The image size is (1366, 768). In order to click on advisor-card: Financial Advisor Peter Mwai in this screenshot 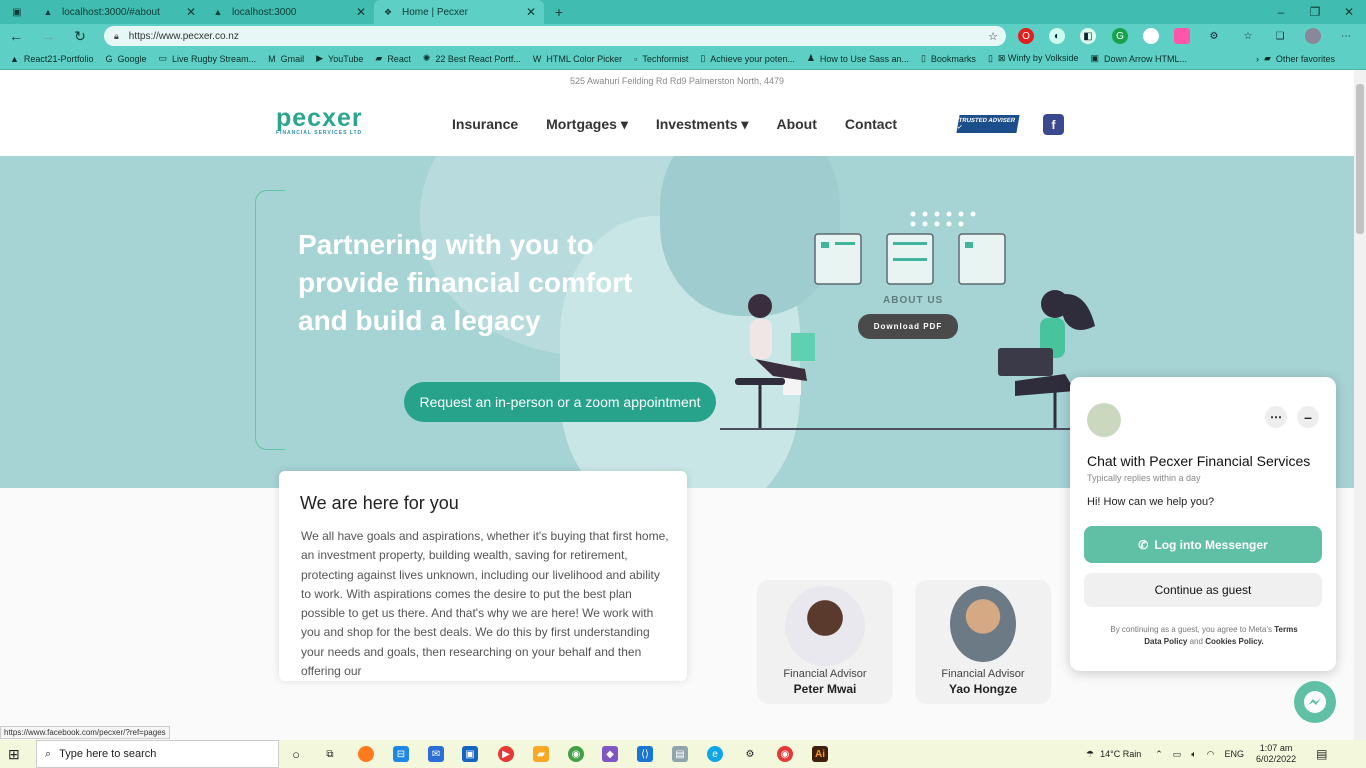, I will do `click(825, 642)`.